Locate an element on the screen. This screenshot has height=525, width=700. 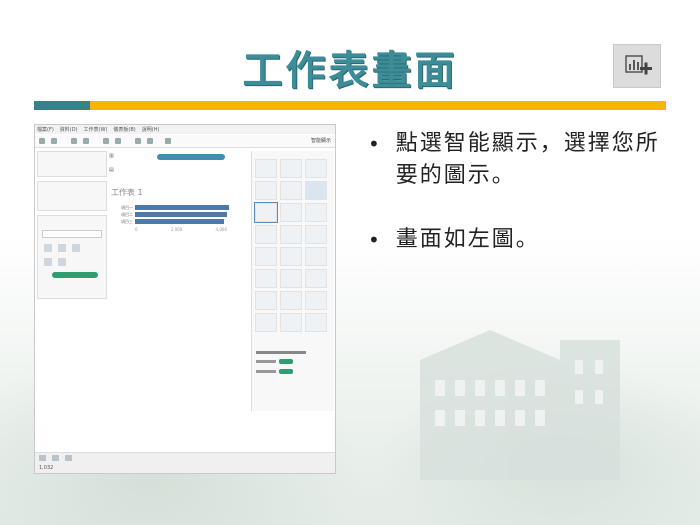
bar-label: 項目三 is located at coordinates (127, 221).